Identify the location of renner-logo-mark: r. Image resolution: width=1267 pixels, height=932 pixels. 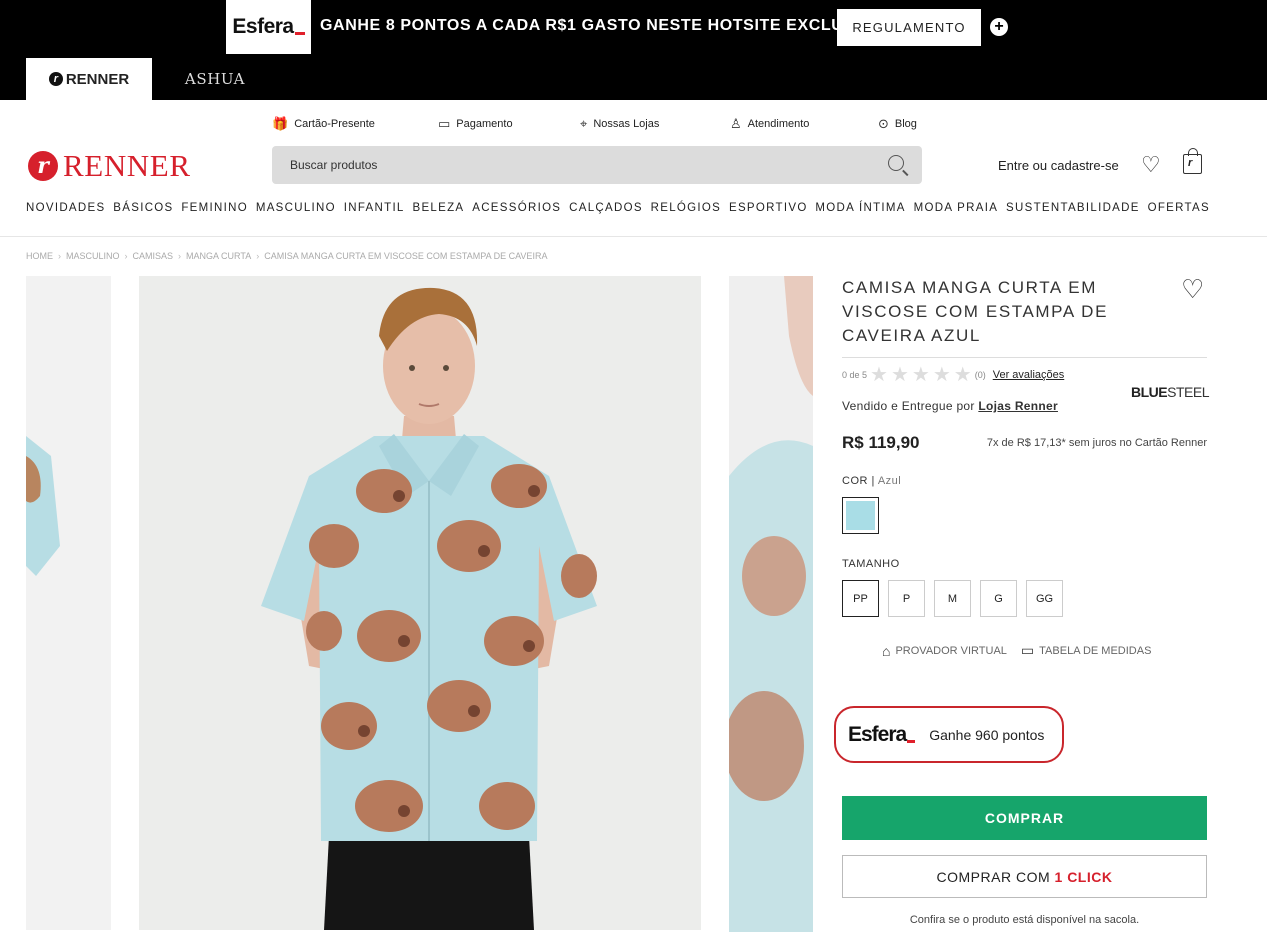
(43, 166).